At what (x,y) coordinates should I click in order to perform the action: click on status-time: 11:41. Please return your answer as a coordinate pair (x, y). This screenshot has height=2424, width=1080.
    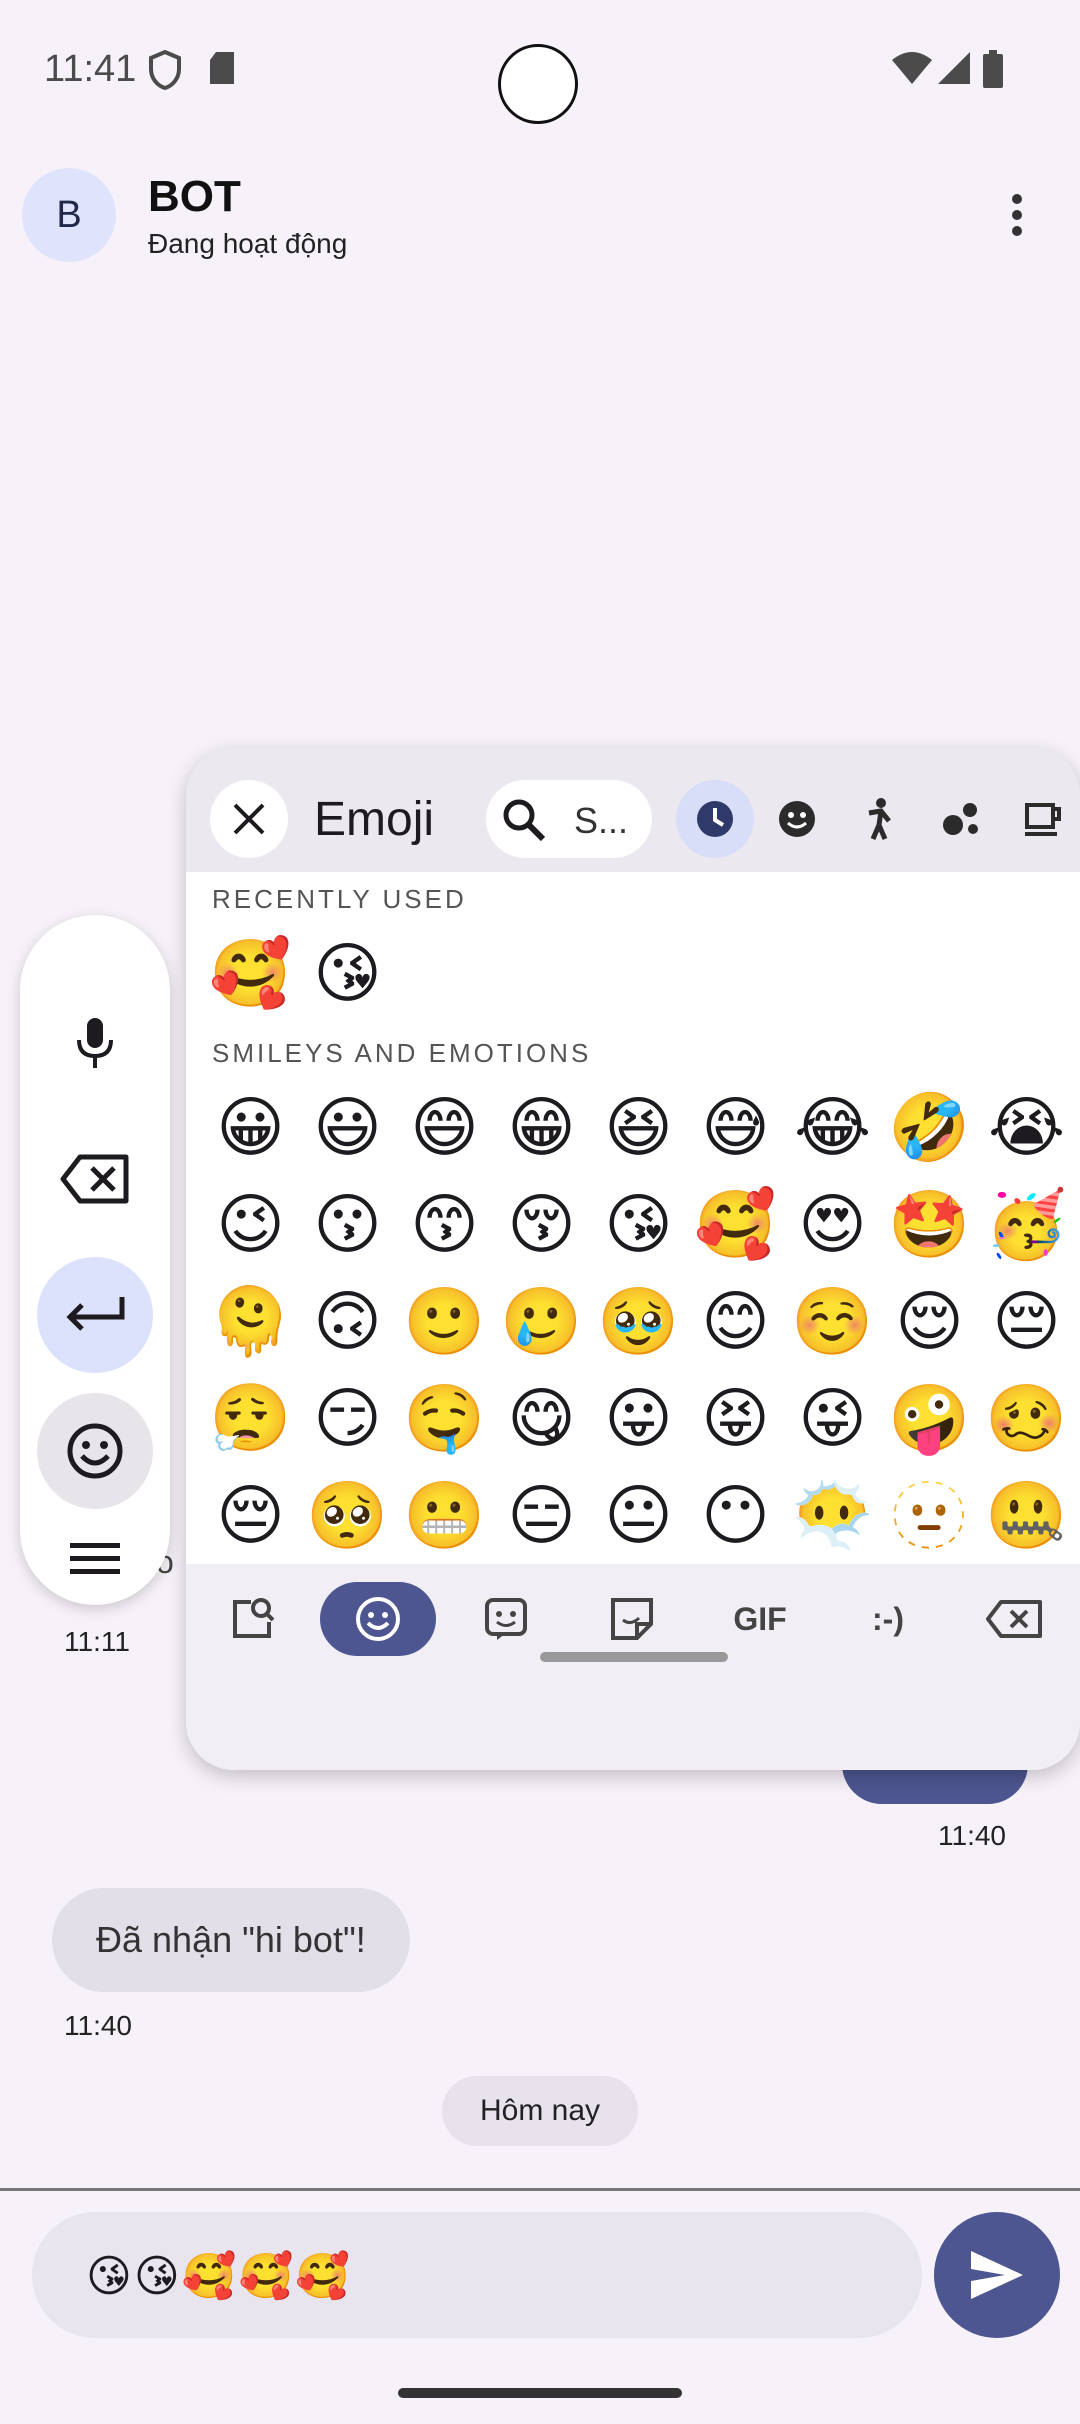
    Looking at the image, I should click on (90, 69).